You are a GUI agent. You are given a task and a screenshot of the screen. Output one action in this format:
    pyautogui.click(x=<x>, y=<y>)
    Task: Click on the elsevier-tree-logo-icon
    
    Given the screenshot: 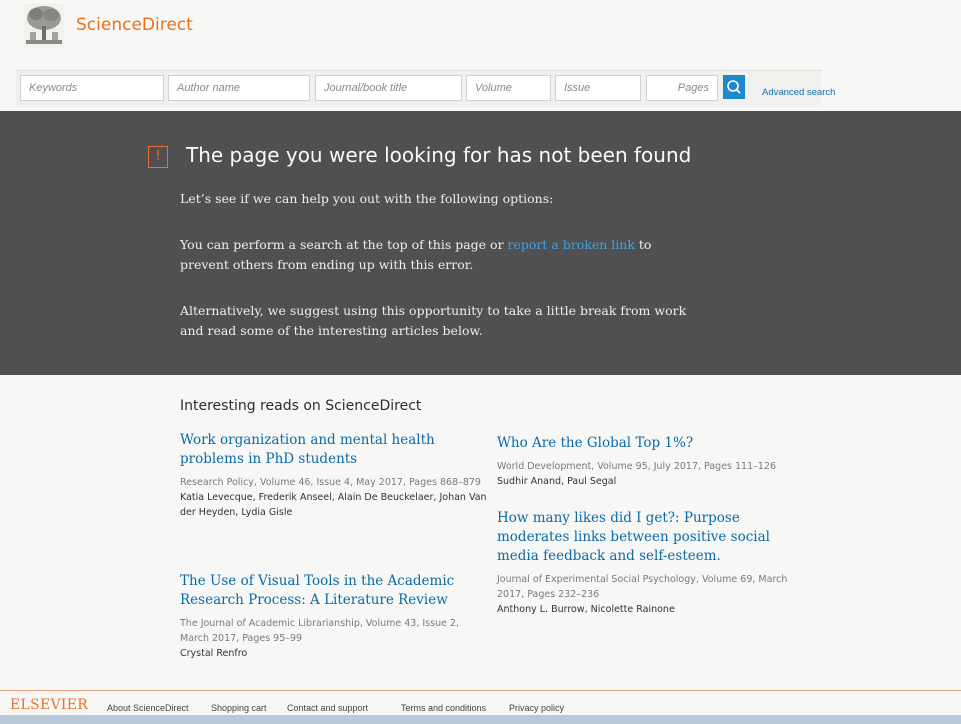 What is the action you would take?
    pyautogui.click(x=44, y=26)
    